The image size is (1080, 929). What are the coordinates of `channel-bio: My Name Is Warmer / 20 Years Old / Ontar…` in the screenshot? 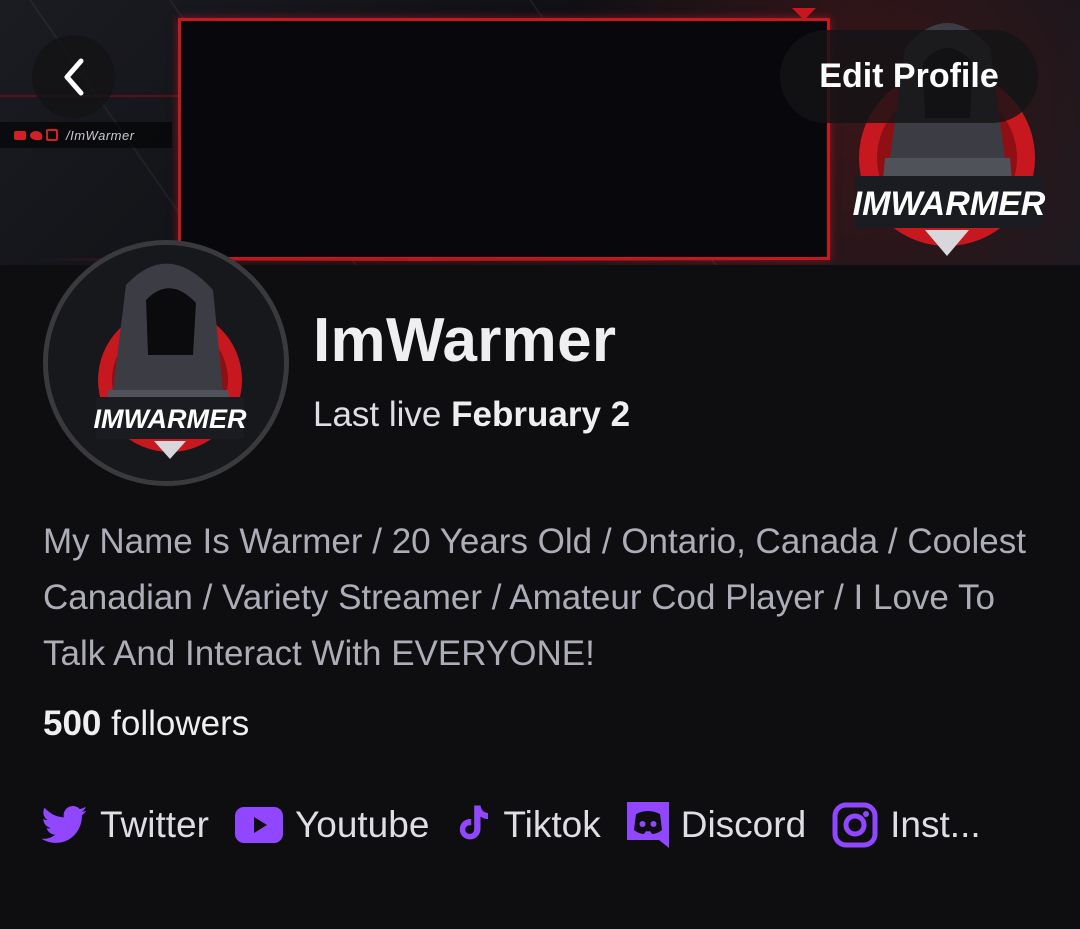 It's located at (534, 597).